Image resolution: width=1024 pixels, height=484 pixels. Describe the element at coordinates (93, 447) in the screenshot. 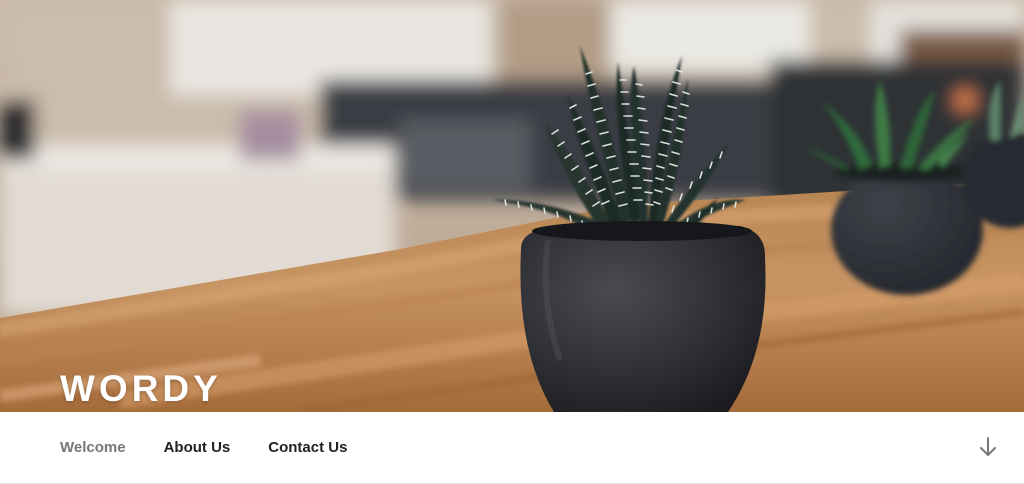

I see `nav-item-welcome: Welcome` at that location.